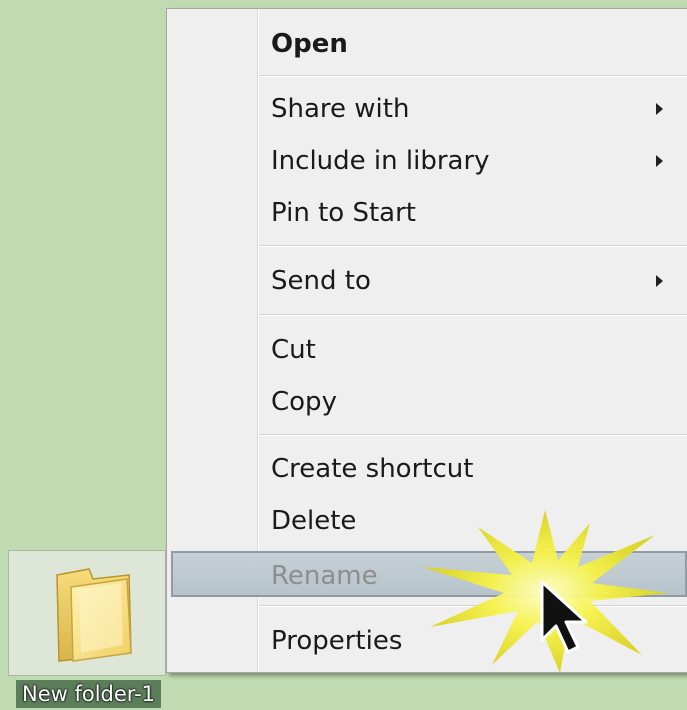 The height and width of the screenshot is (710, 687). Describe the element at coordinates (429, 521) in the screenshot. I see `menu-item-delete: Delete` at that location.